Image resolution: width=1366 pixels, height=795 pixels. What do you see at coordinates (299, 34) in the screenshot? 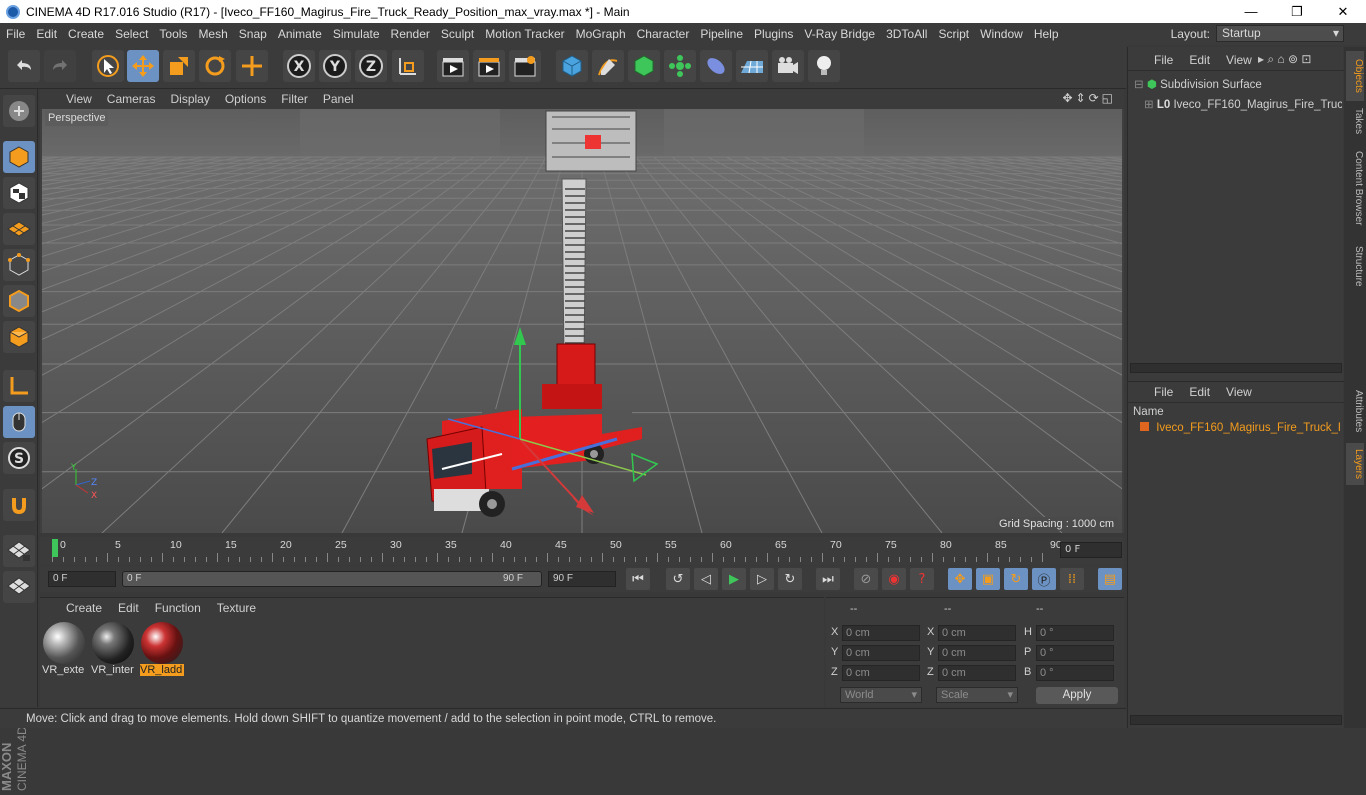
I see `menu-animate: Animate` at bounding box center [299, 34].